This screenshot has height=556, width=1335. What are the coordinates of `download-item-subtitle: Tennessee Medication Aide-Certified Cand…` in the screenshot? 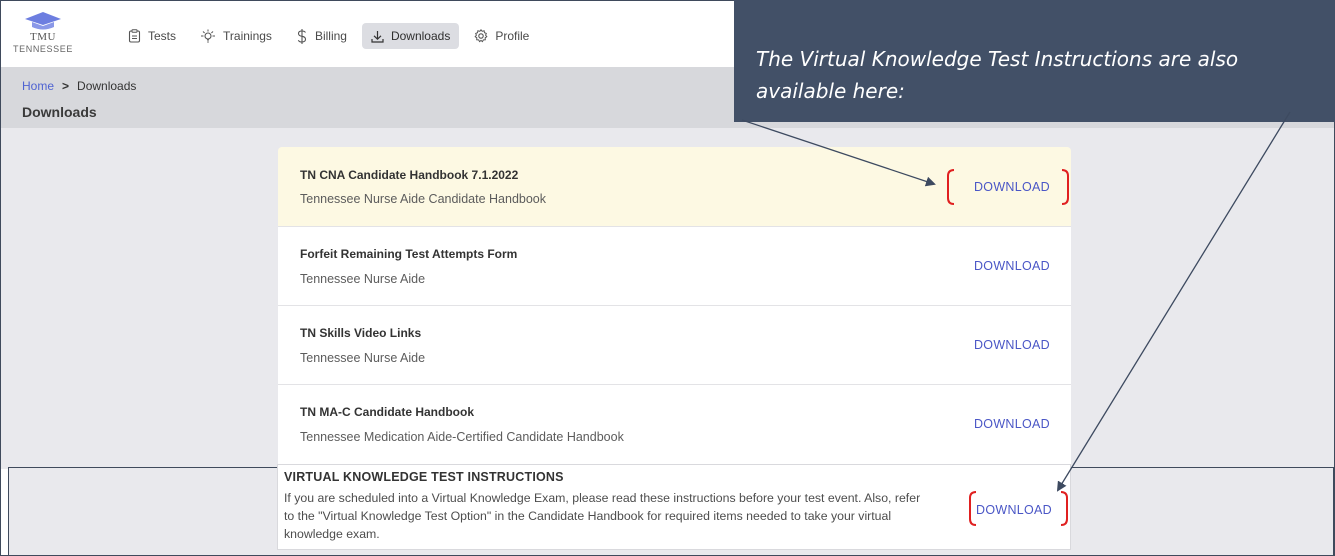 It's located at (462, 437).